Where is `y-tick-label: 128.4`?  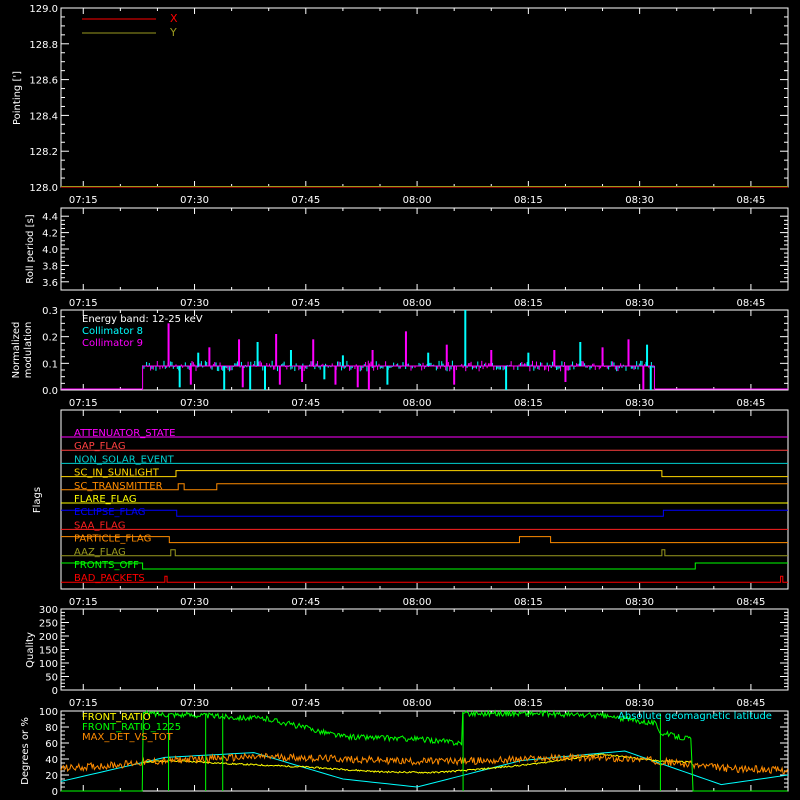
y-tick-label: 128.4 is located at coordinates (43, 116).